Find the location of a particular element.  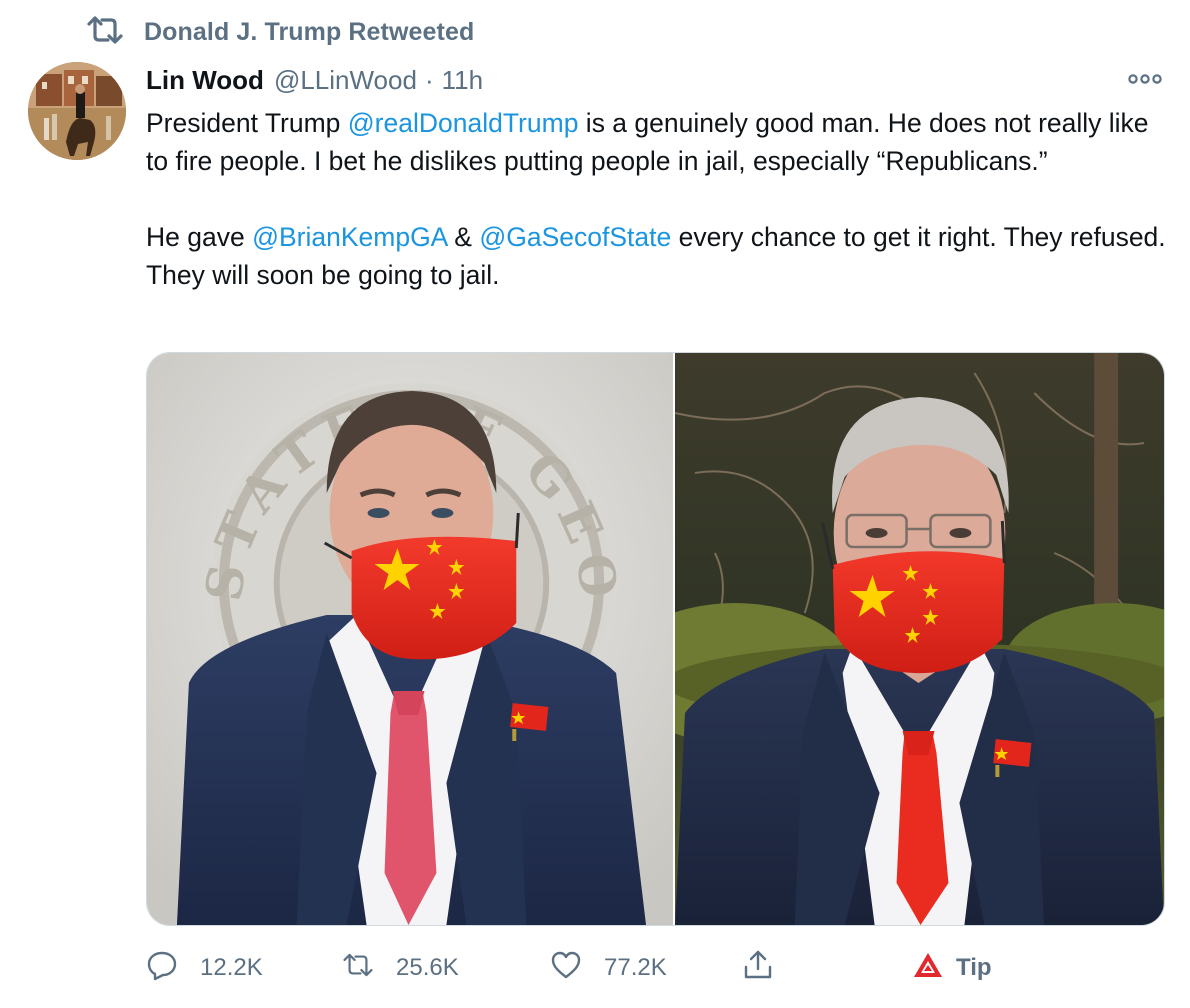

tip-button: Tip is located at coordinates (952, 968).